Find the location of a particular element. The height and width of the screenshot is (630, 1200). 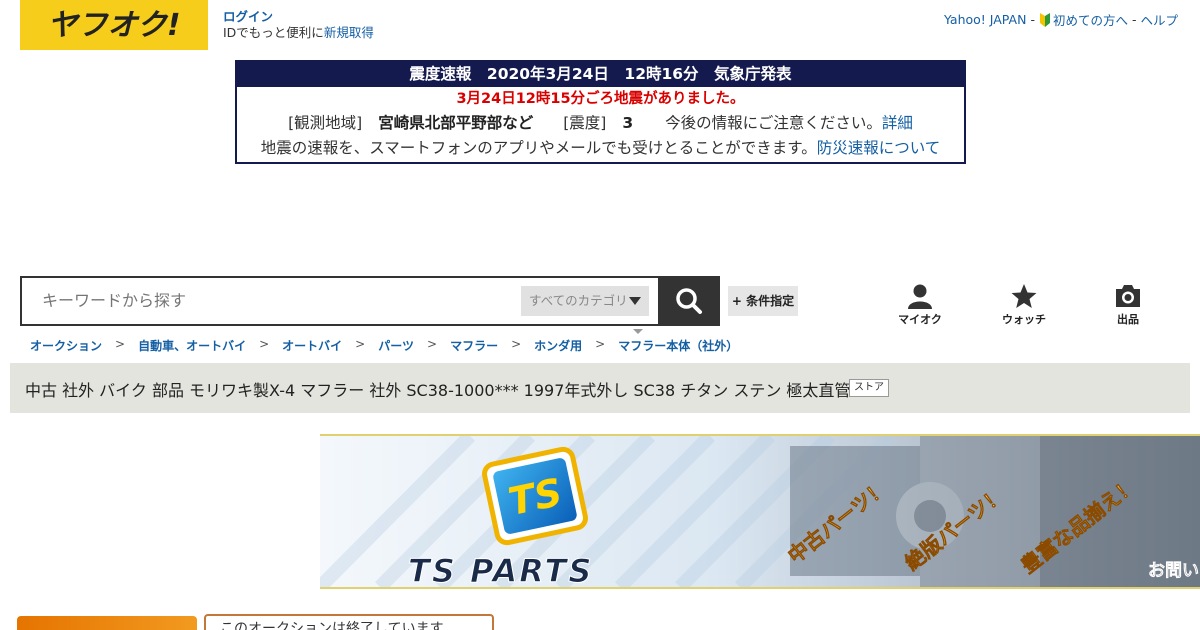

intensity-value: 3 is located at coordinates (628, 123).